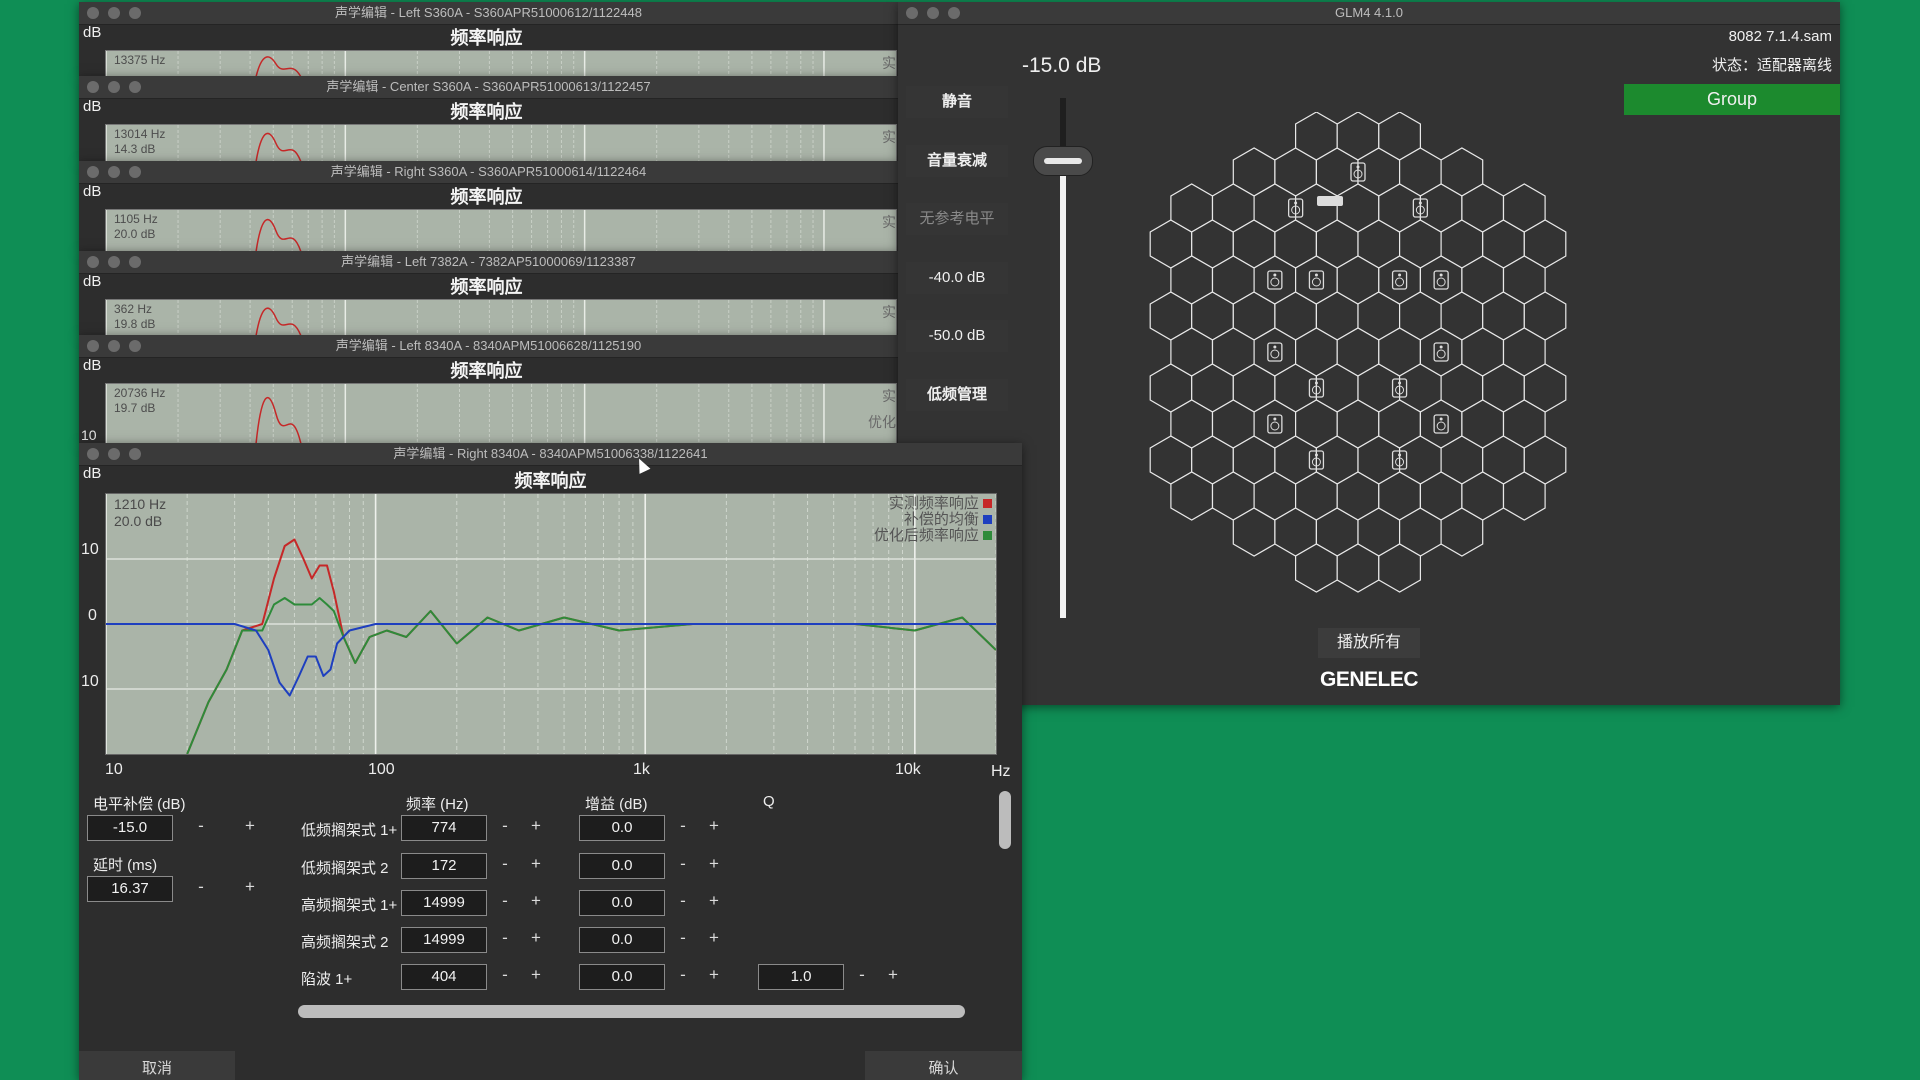 This screenshot has height=1080, width=1920. Describe the element at coordinates (1369, 643) in the screenshot. I see `play-all-button: 播放所有` at that location.